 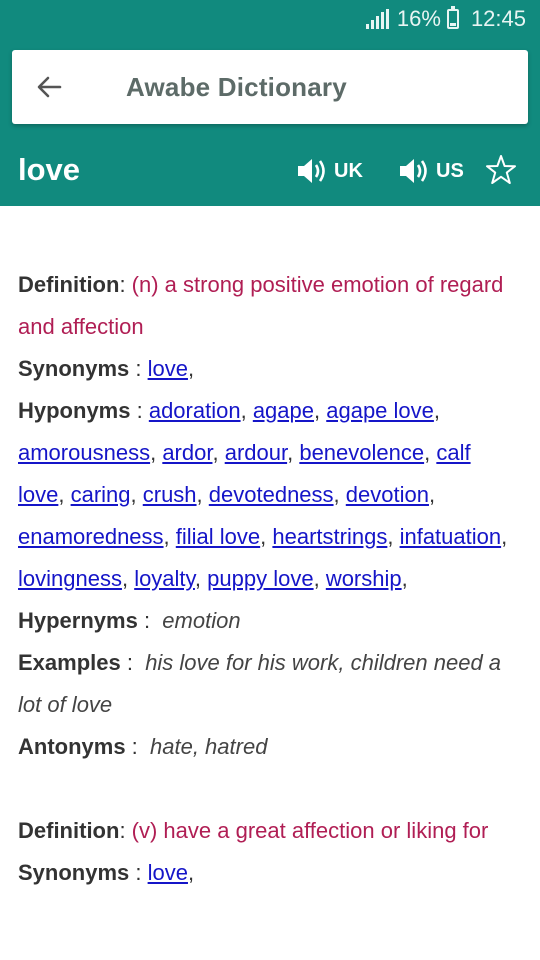 I want to click on word-link: amorousness, so click(x=84, y=452).